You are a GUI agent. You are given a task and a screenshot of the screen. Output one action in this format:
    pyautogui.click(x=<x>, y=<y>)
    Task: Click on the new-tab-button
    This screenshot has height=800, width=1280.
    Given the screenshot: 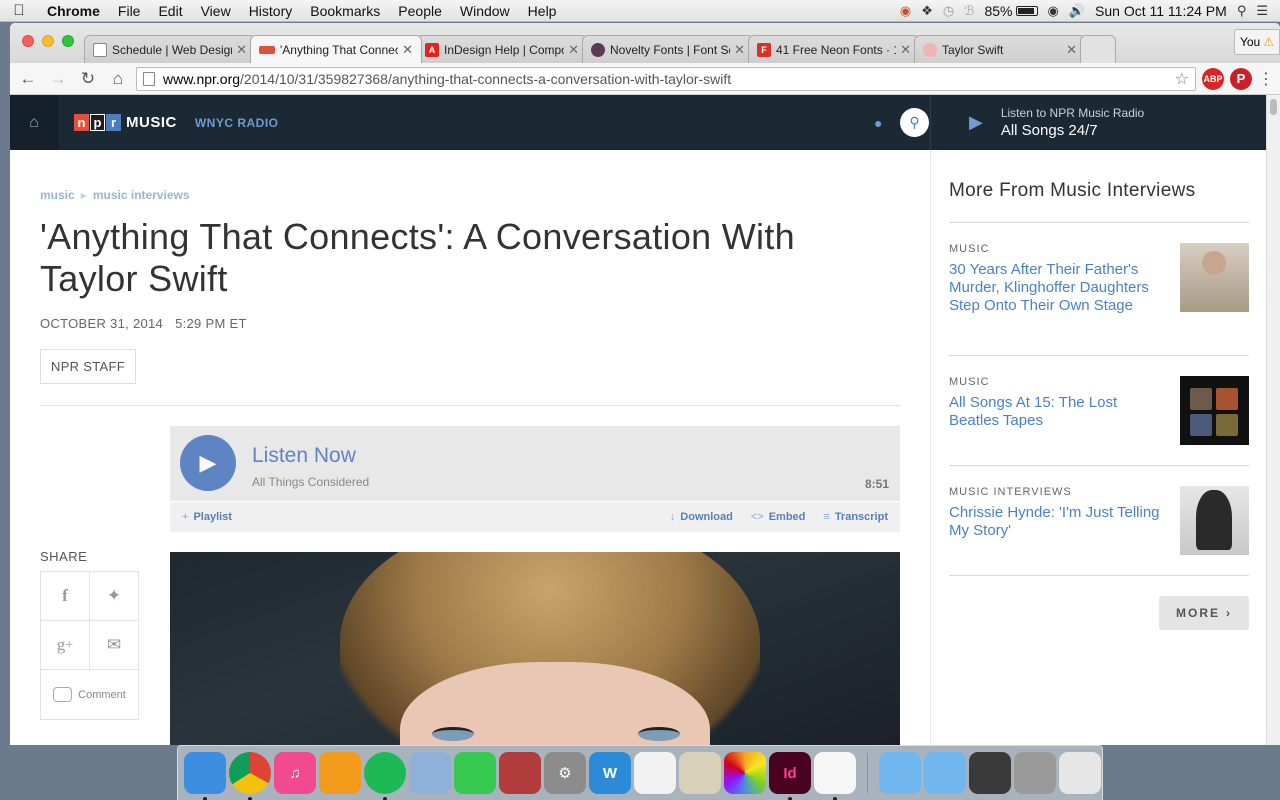 What is the action you would take?
    pyautogui.click(x=1098, y=49)
    